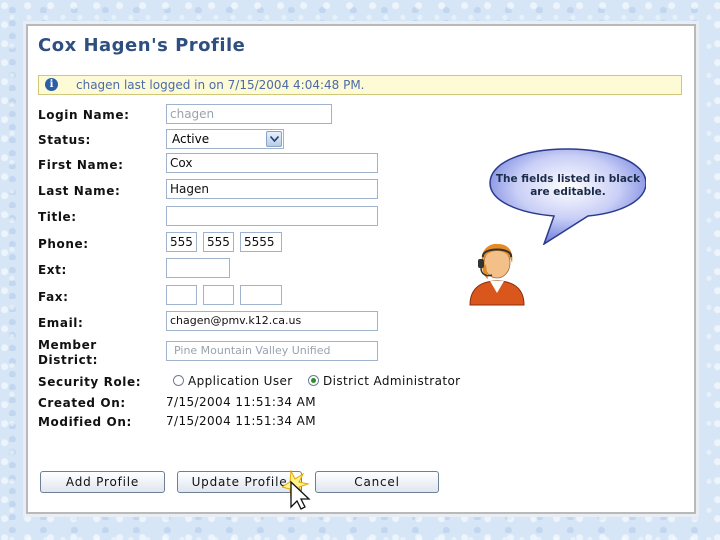  I want to click on ext-field, so click(198, 268).